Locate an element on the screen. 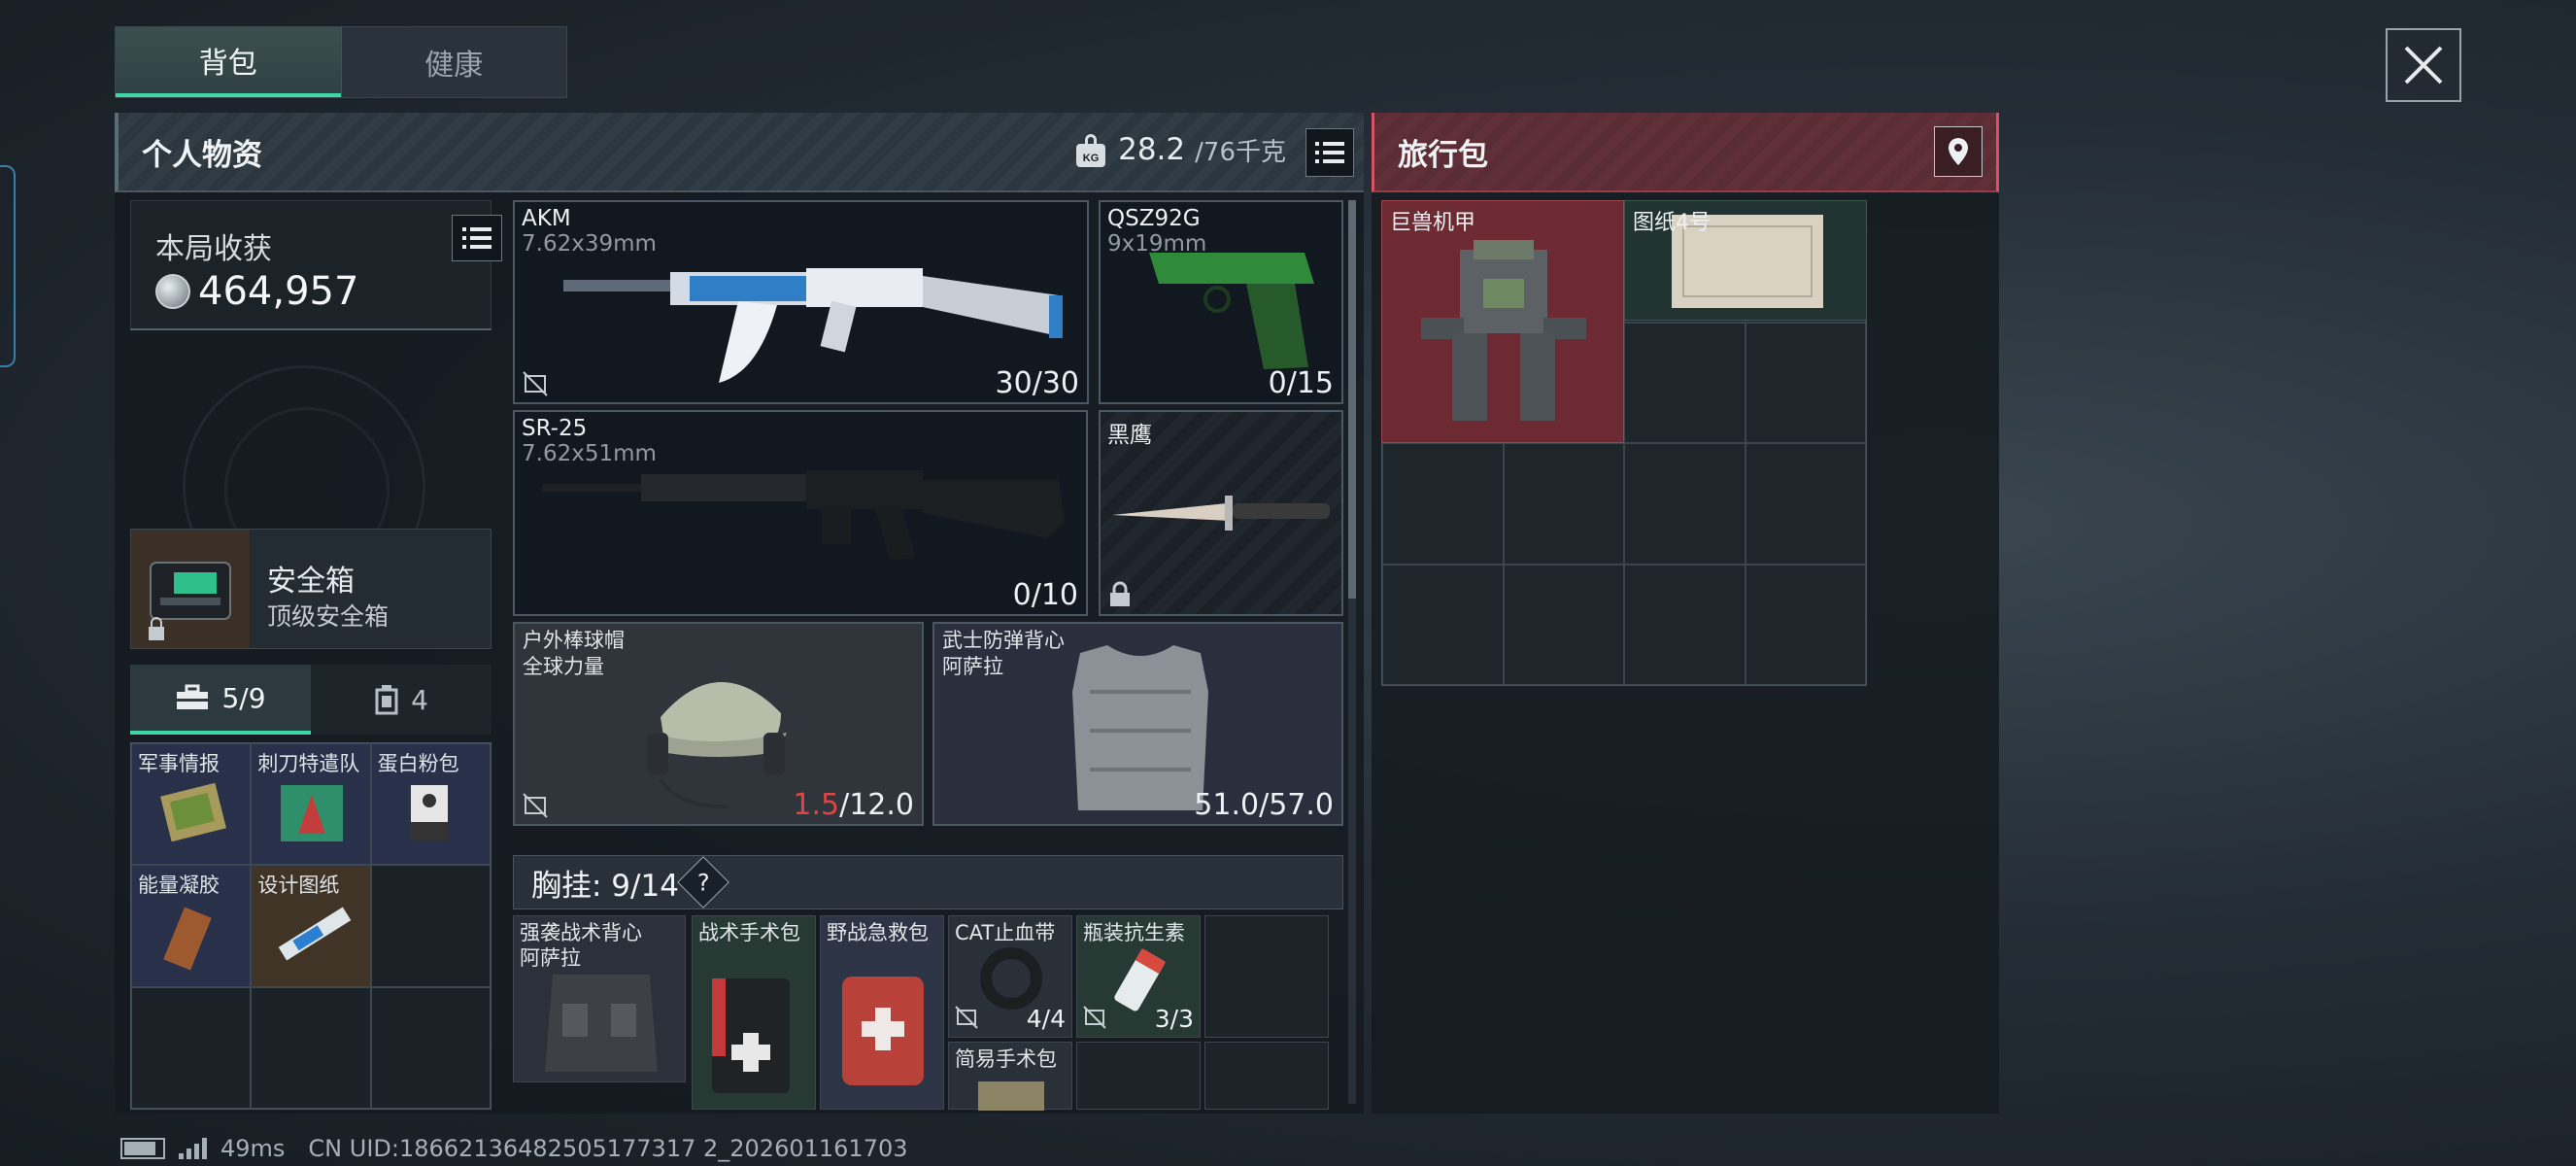  backpack-title: 旅行包 is located at coordinates (1443, 155).